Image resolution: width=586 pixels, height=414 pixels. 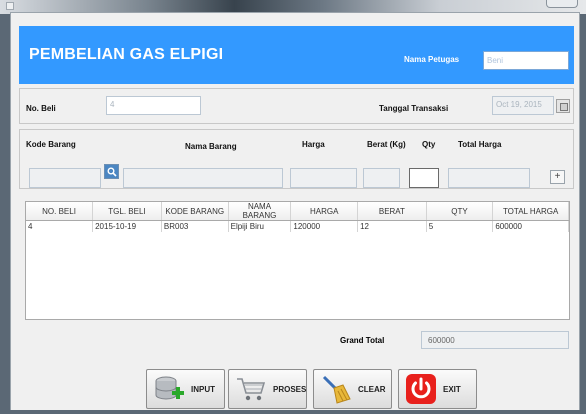 What do you see at coordinates (313, 144) in the screenshot?
I see `harga-label: Harga` at bounding box center [313, 144].